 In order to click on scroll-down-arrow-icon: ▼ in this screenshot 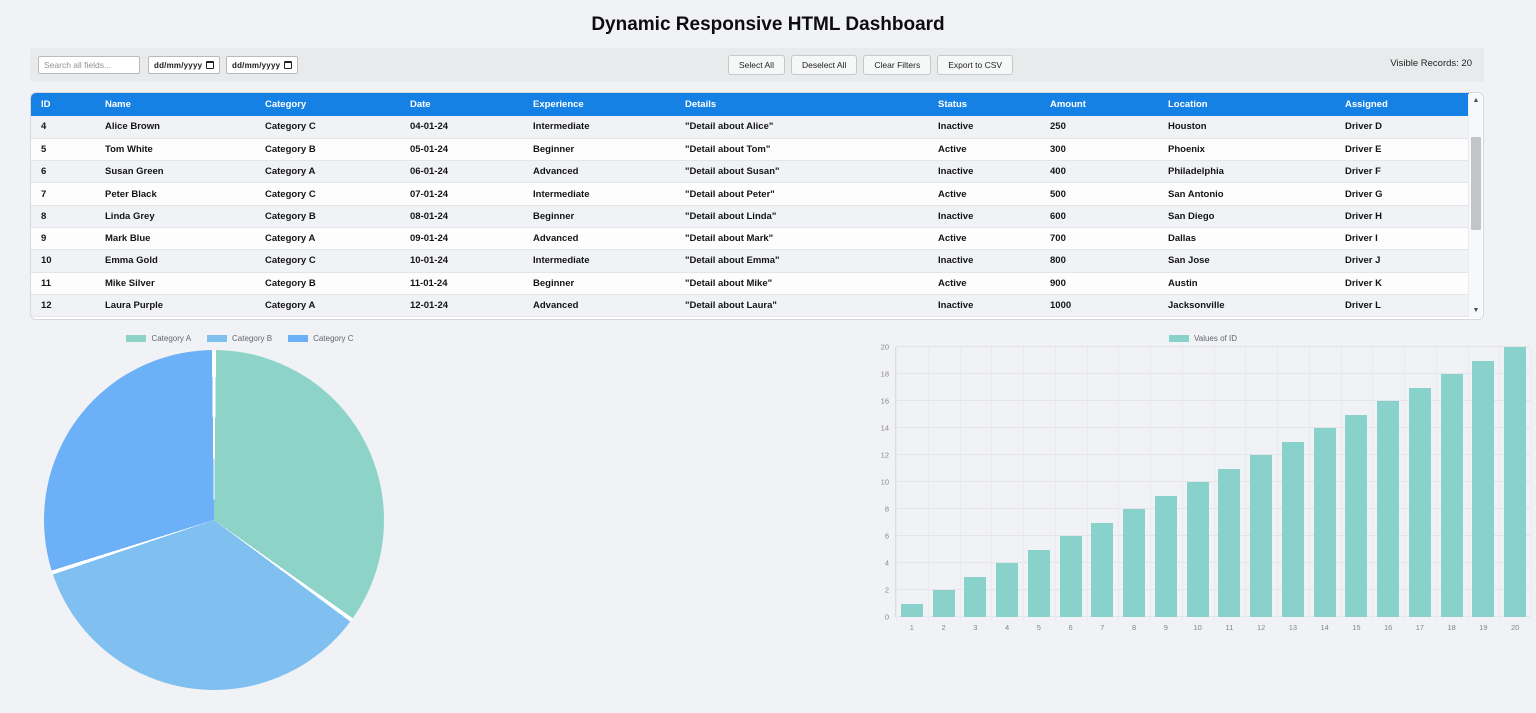, I will do `click(1476, 311)`.